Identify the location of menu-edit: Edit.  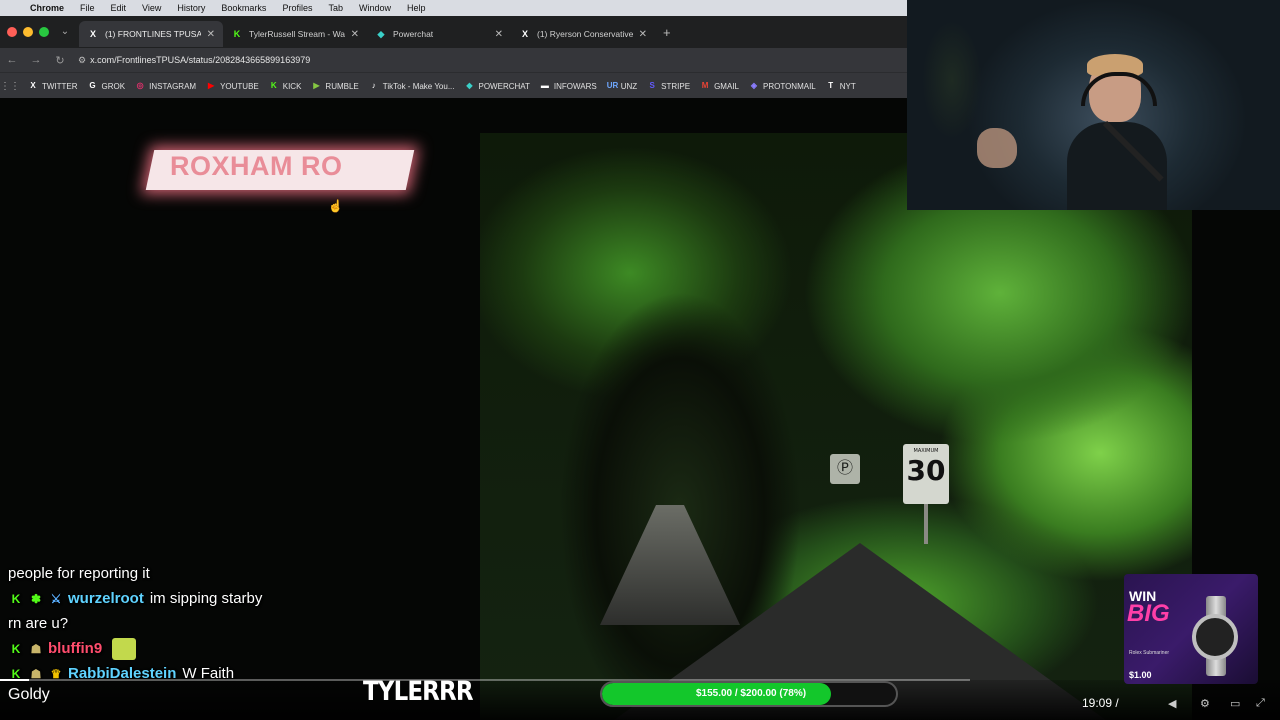
(119, 8).